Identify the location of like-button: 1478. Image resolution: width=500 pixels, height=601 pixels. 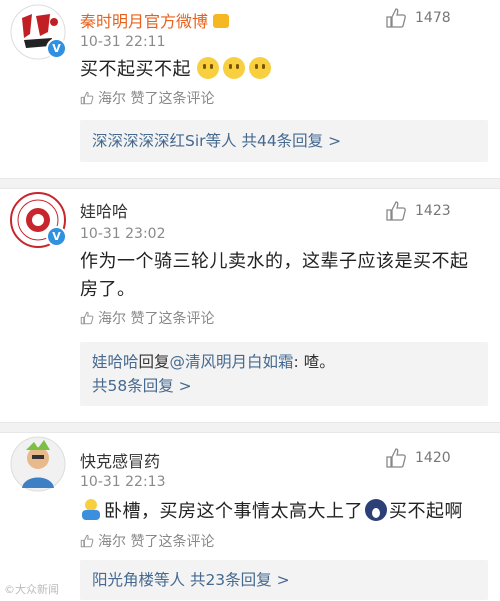
(418, 18).